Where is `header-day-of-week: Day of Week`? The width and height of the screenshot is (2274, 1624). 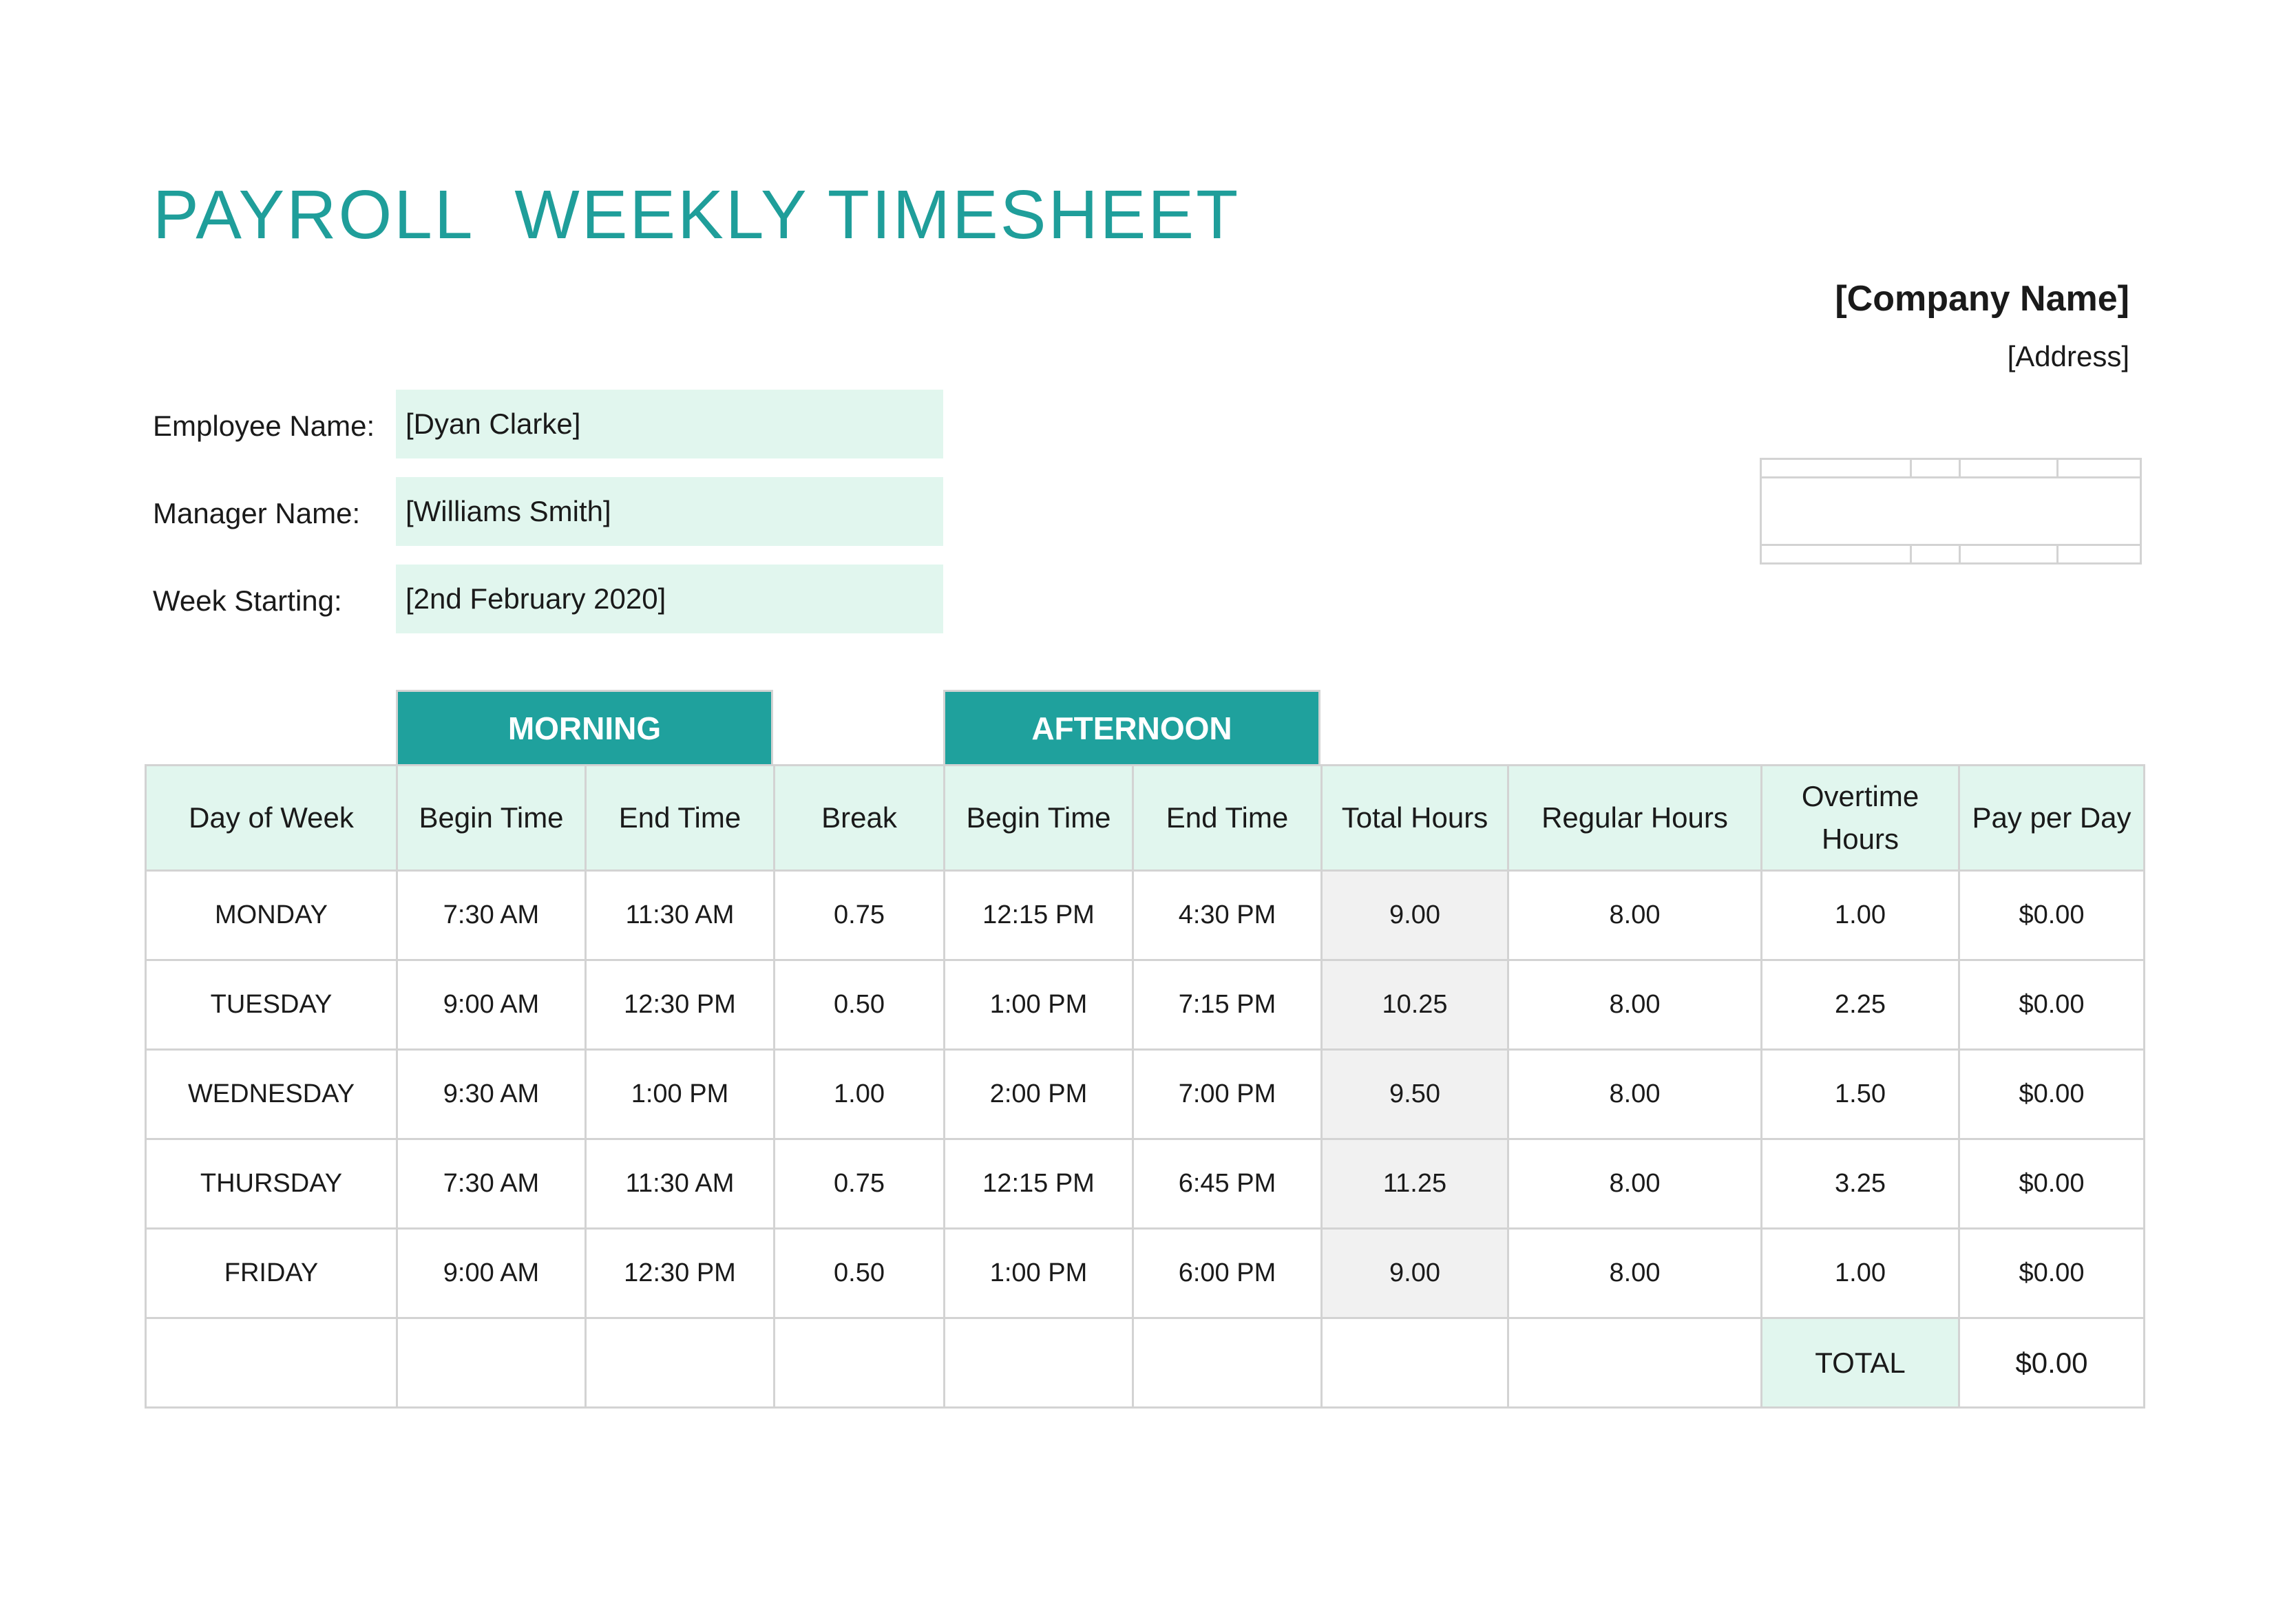
header-day-of-week: Day of Week is located at coordinates (271, 818).